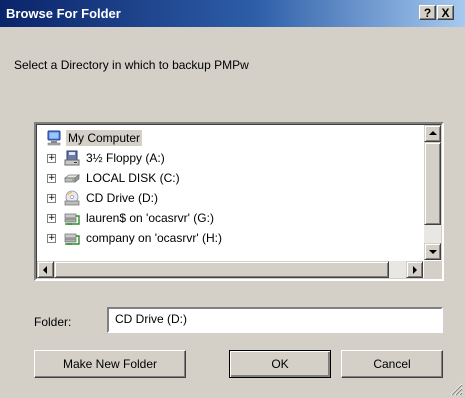 The image size is (465, 398). What do you see at coordinates (456, 389) in the screenshot?
I see `resize-grip-icon` at bounding box center [456, 389].